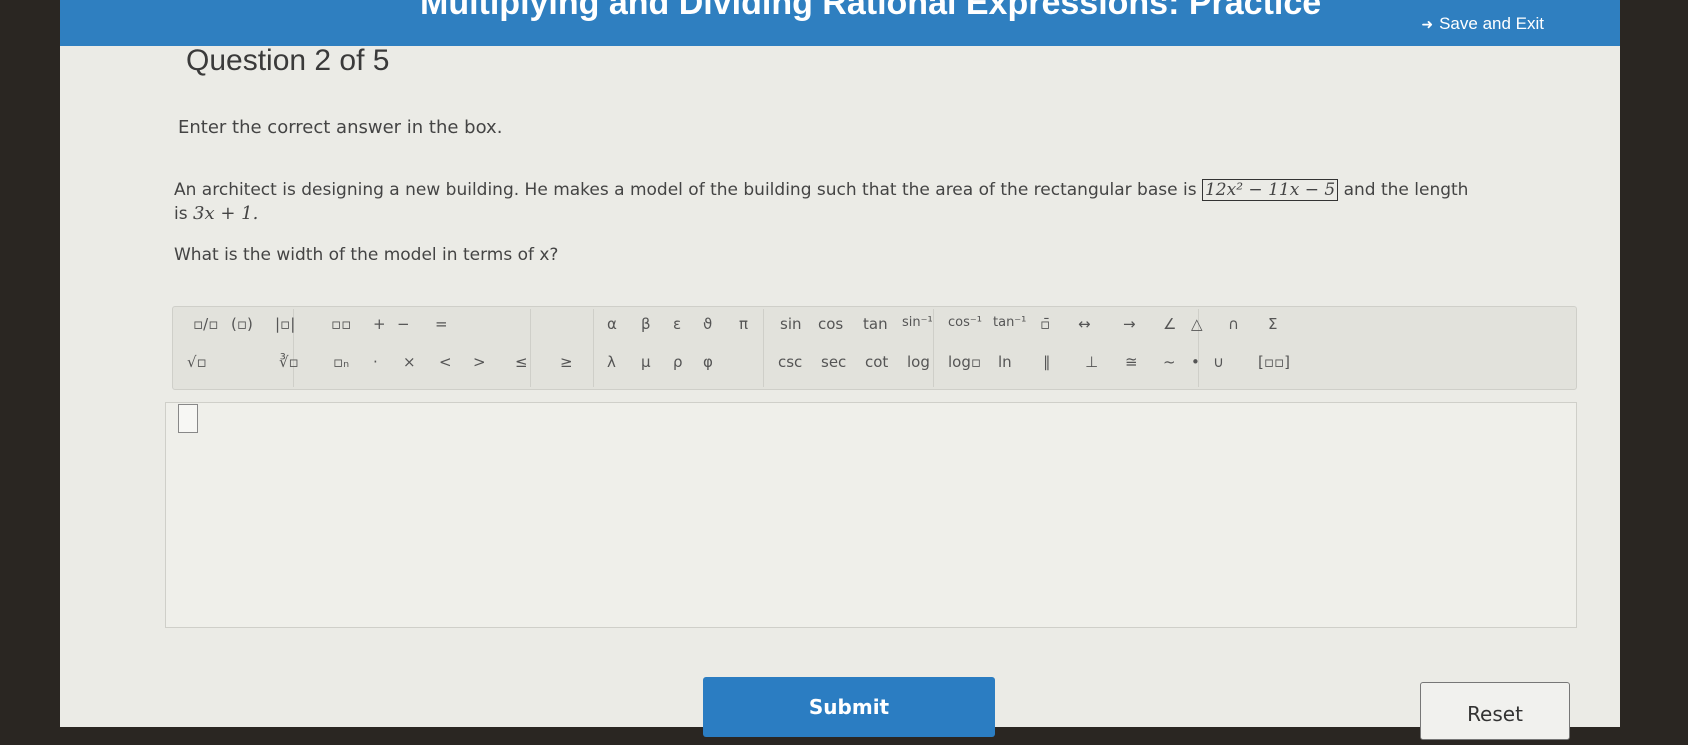  Describe the element at coordinates (1047, 362) in the screenshot. I see `parallel-button: ∥` at that location.